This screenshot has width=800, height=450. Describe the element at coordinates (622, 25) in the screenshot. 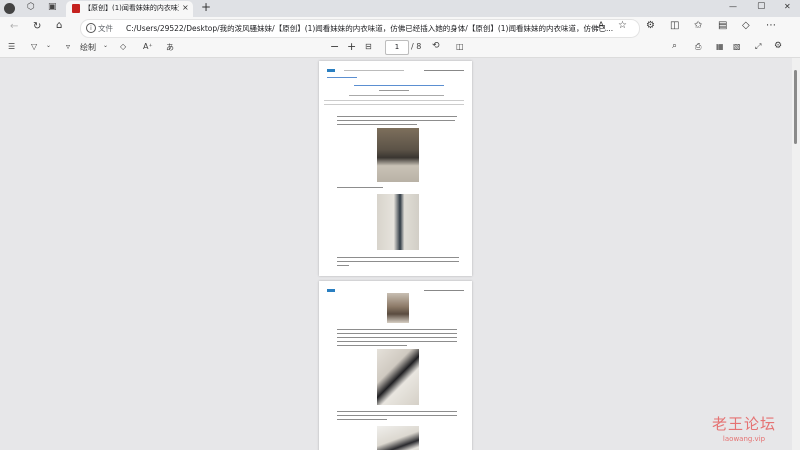

I see `favorite-star-icon: ☆` at that location.